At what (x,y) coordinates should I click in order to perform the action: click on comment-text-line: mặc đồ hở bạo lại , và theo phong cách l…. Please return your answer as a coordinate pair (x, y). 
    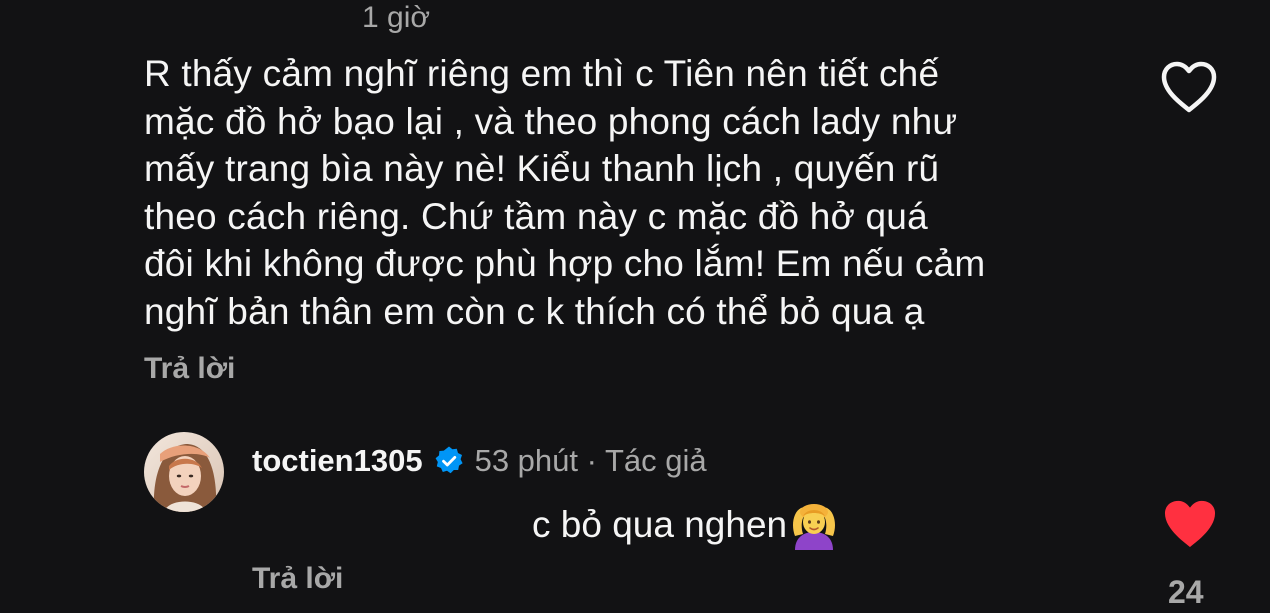
    Looking at the image, I should click on (551, 121).